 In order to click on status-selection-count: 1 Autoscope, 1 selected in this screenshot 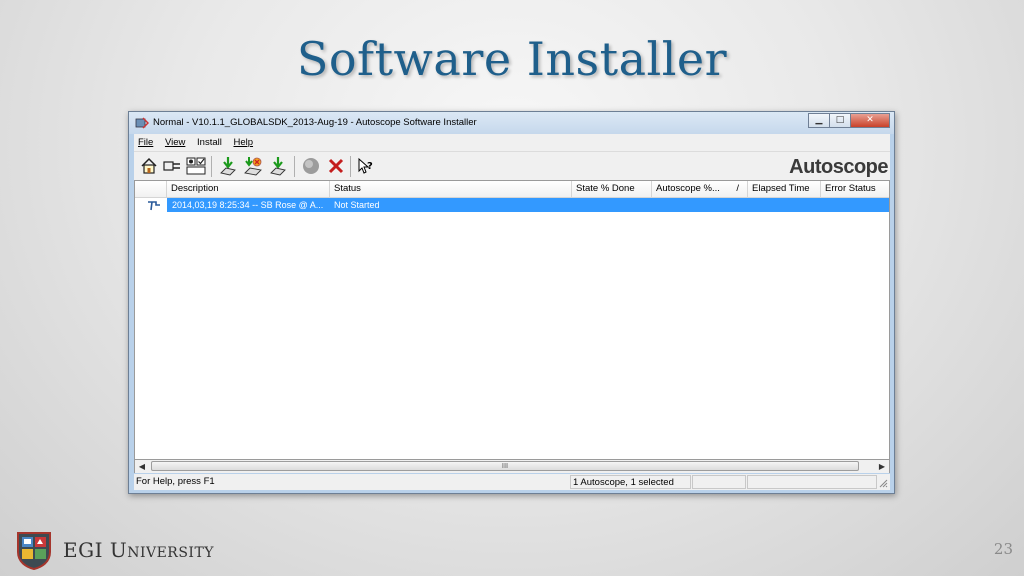, I will do `click(630, 482)`.